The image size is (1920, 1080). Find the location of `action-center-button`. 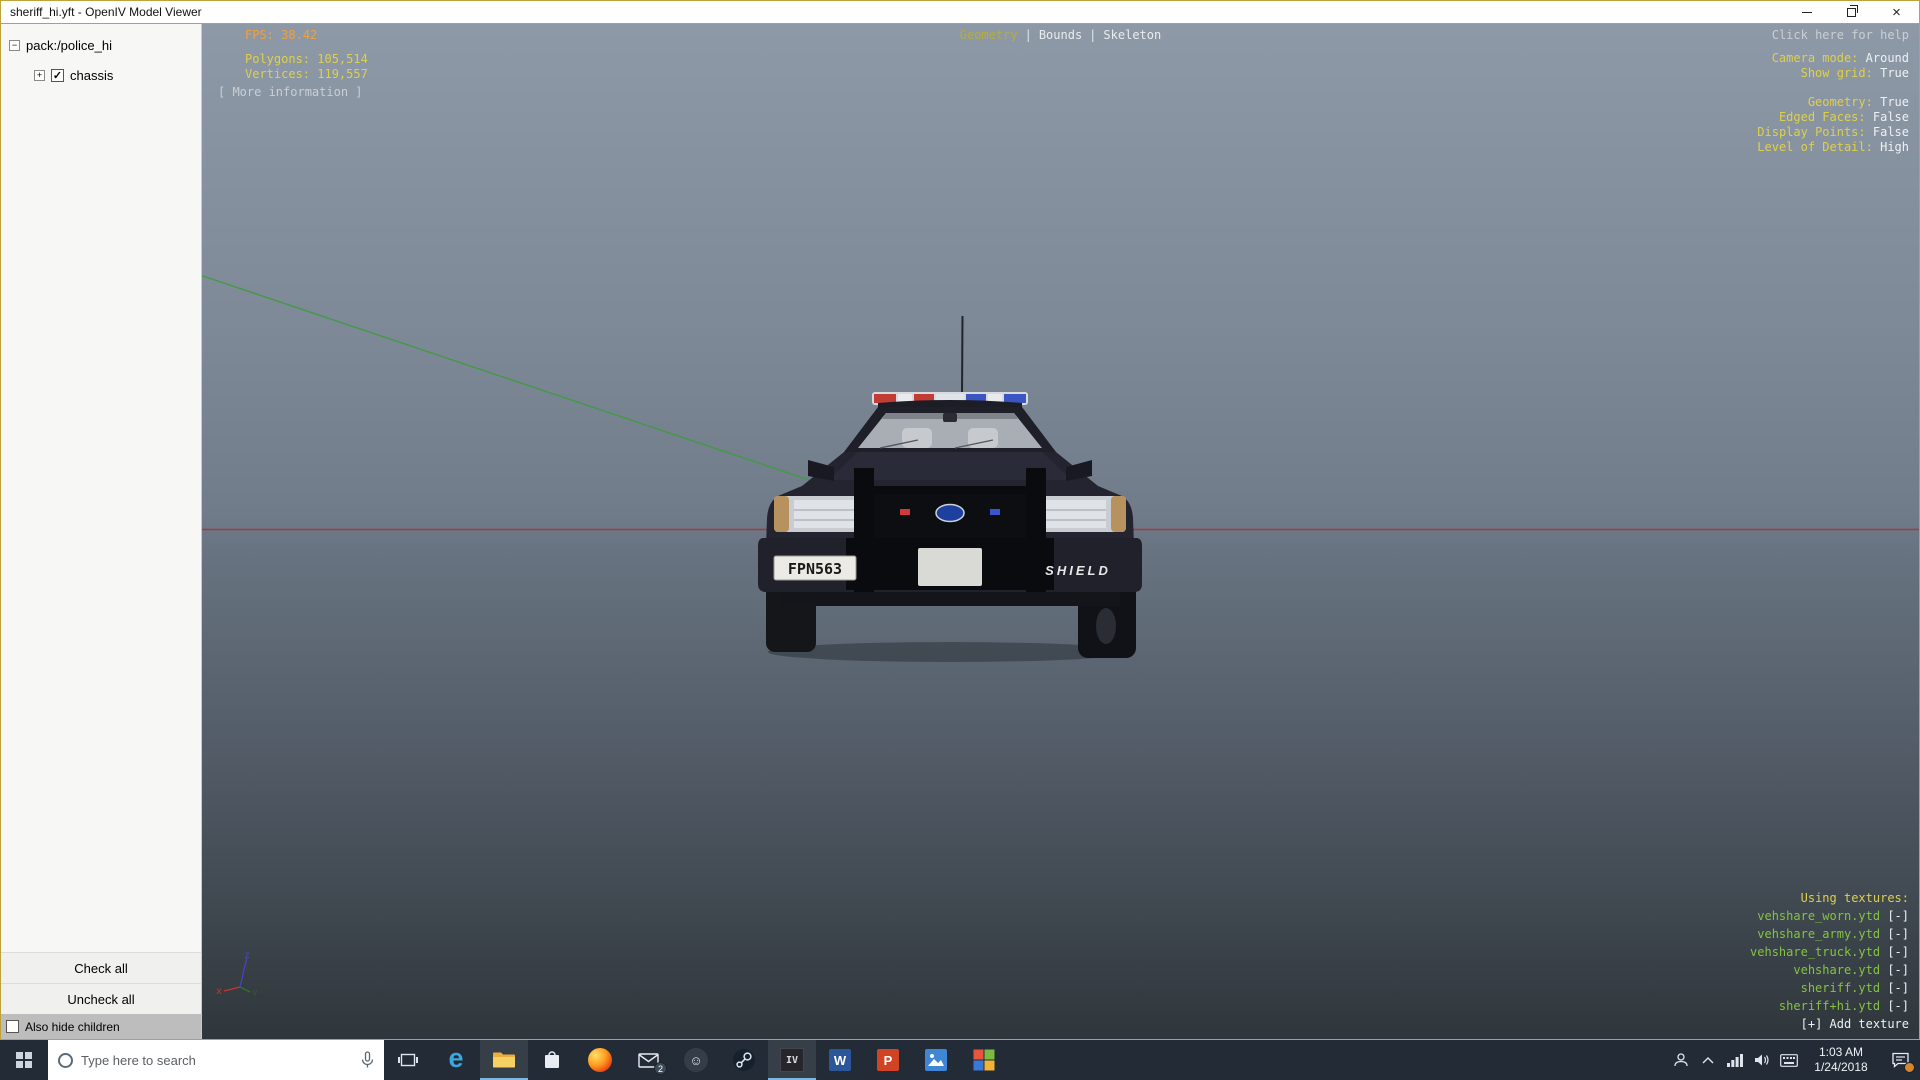

action-center-button is located at coordinates (1900, 1060).